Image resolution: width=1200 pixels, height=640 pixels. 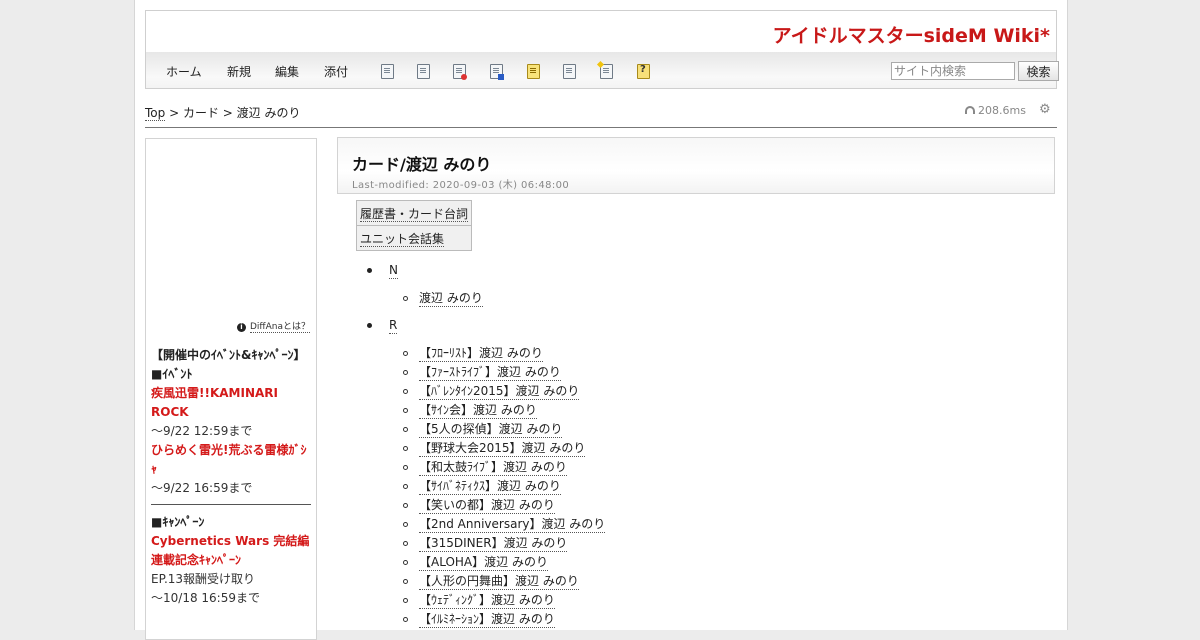 I want to click on card-link: 【315DINER】渡辺 みのり, so click(x=493, y=544).